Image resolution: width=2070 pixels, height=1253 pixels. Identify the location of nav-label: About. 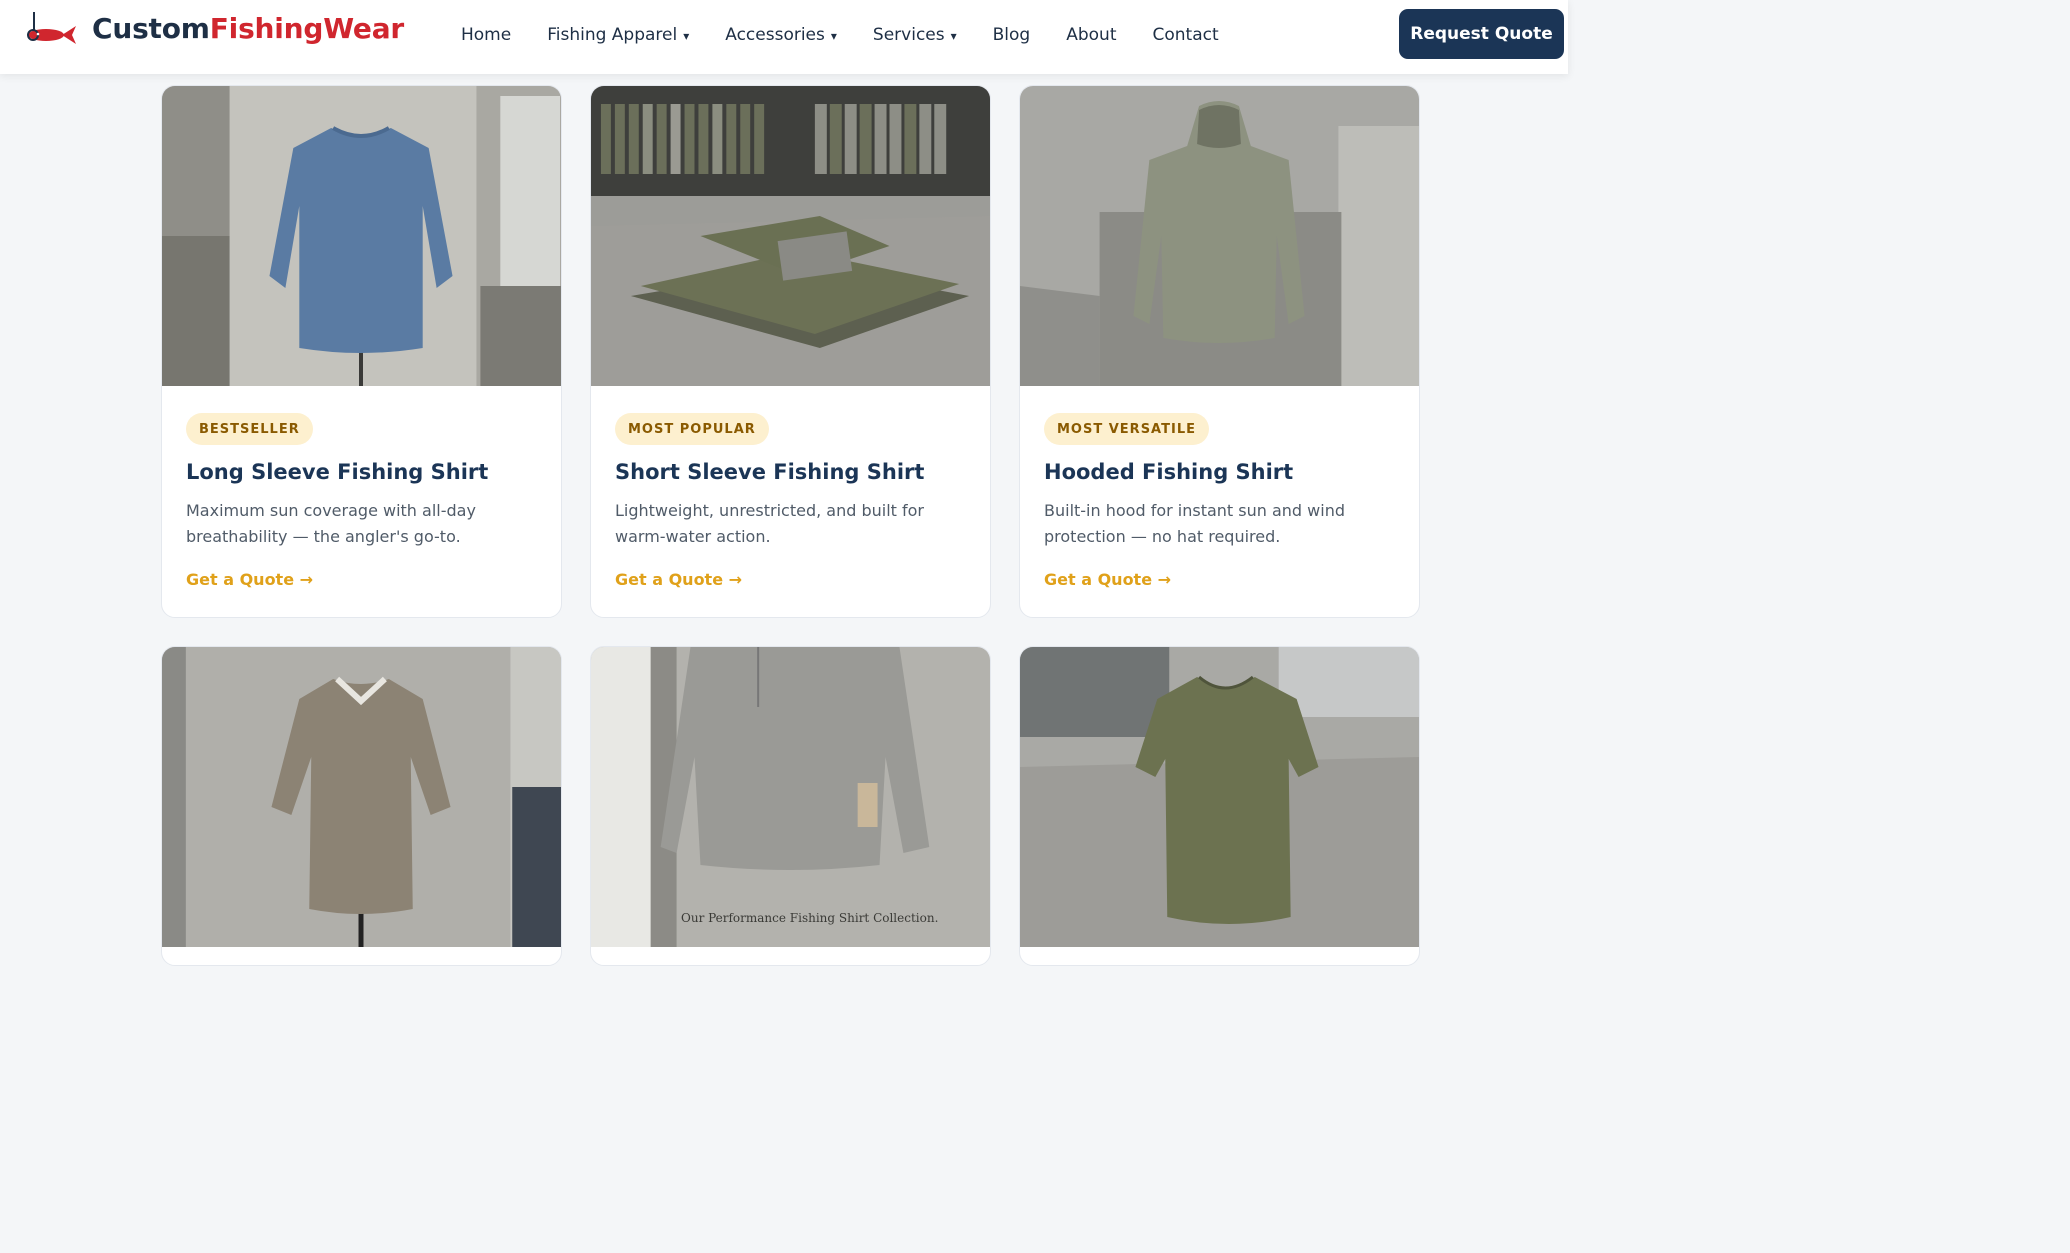
(1091, 35).